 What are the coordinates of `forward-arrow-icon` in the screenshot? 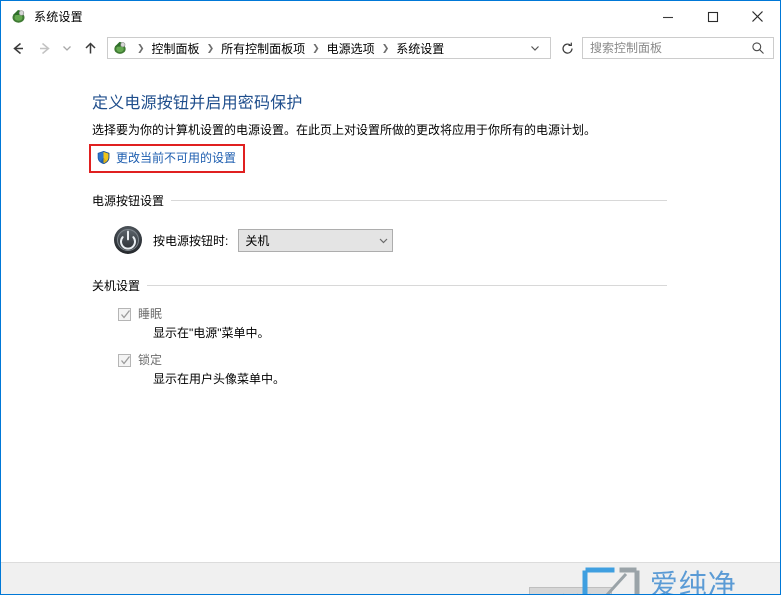 It's located at (44, 48).